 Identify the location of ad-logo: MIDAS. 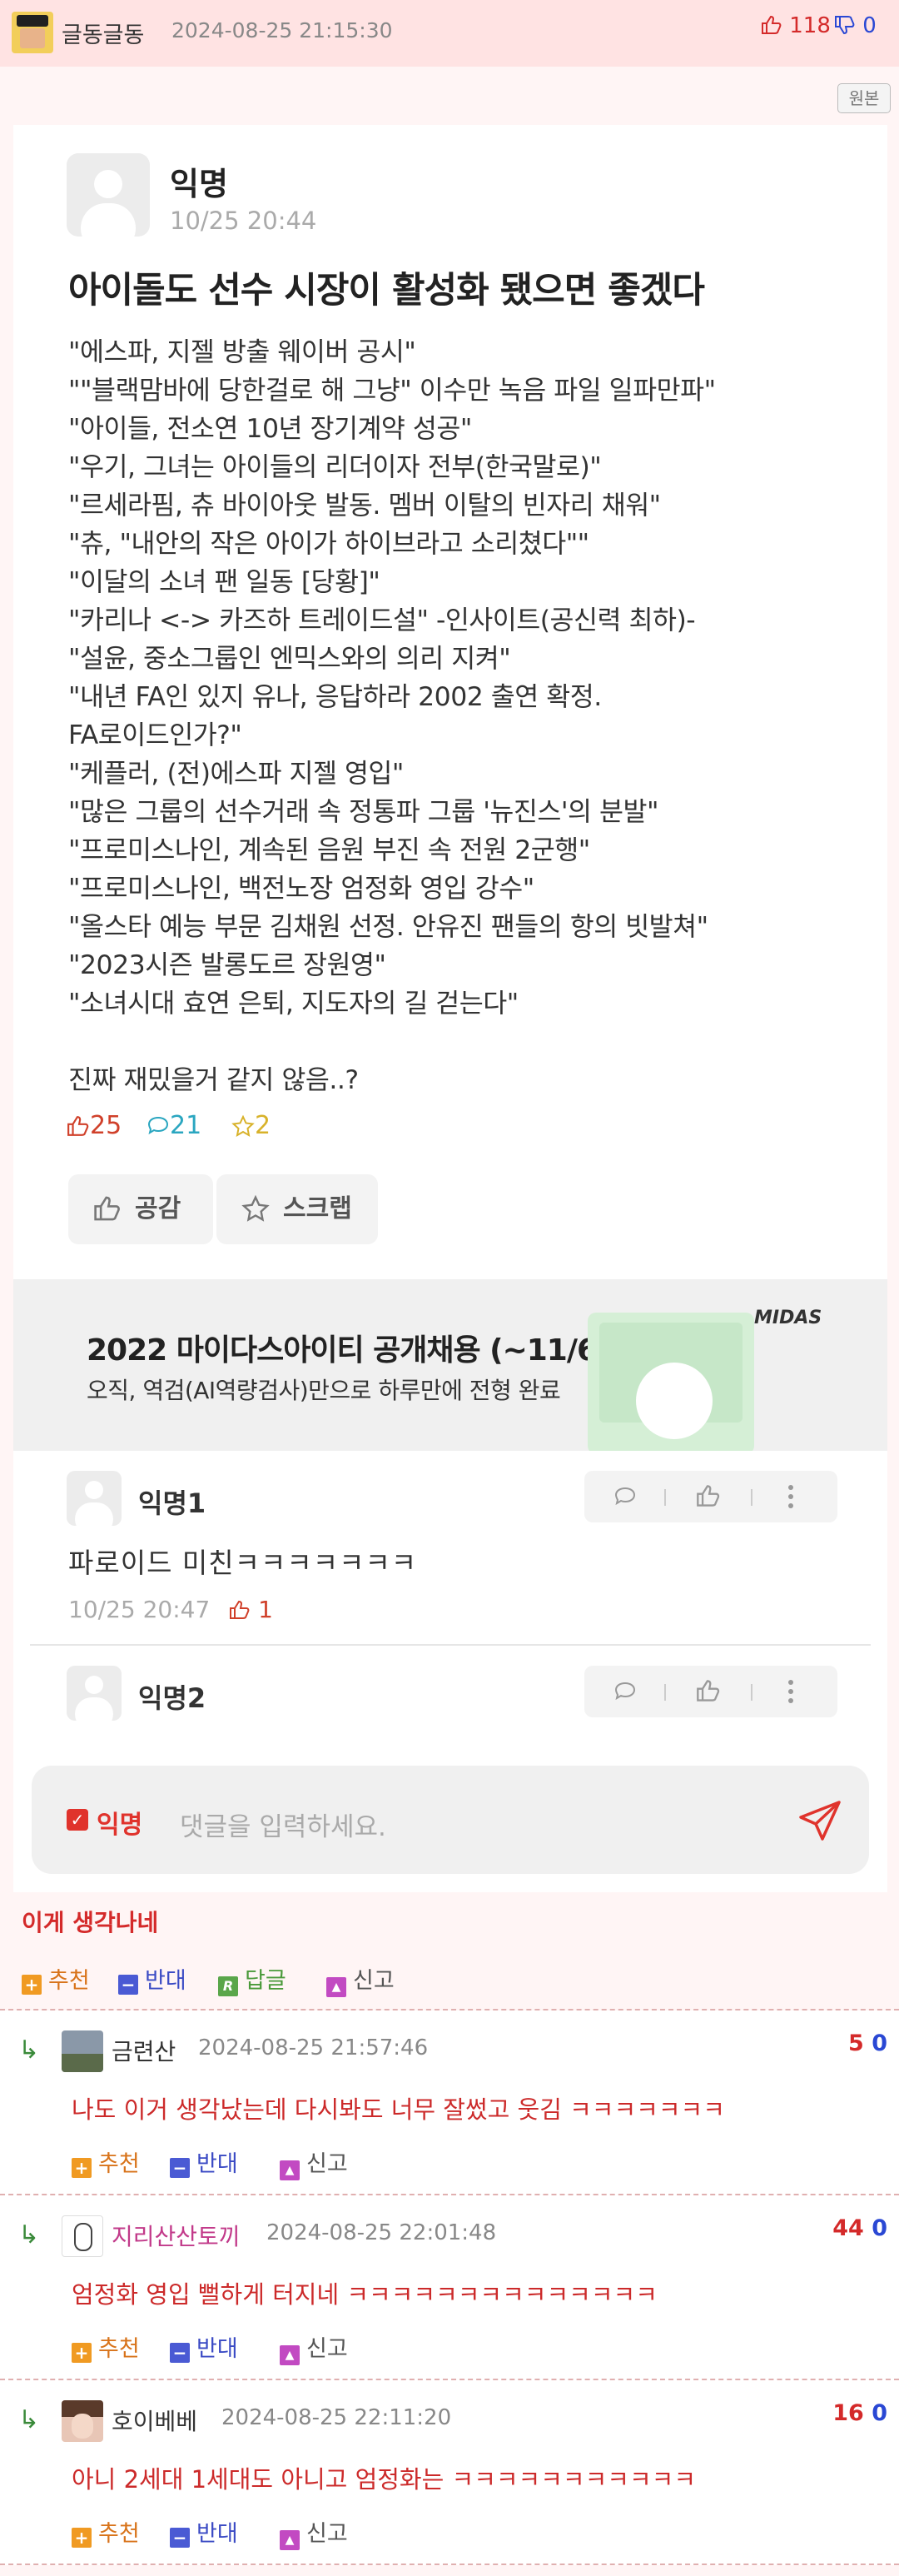
(788, 1318).